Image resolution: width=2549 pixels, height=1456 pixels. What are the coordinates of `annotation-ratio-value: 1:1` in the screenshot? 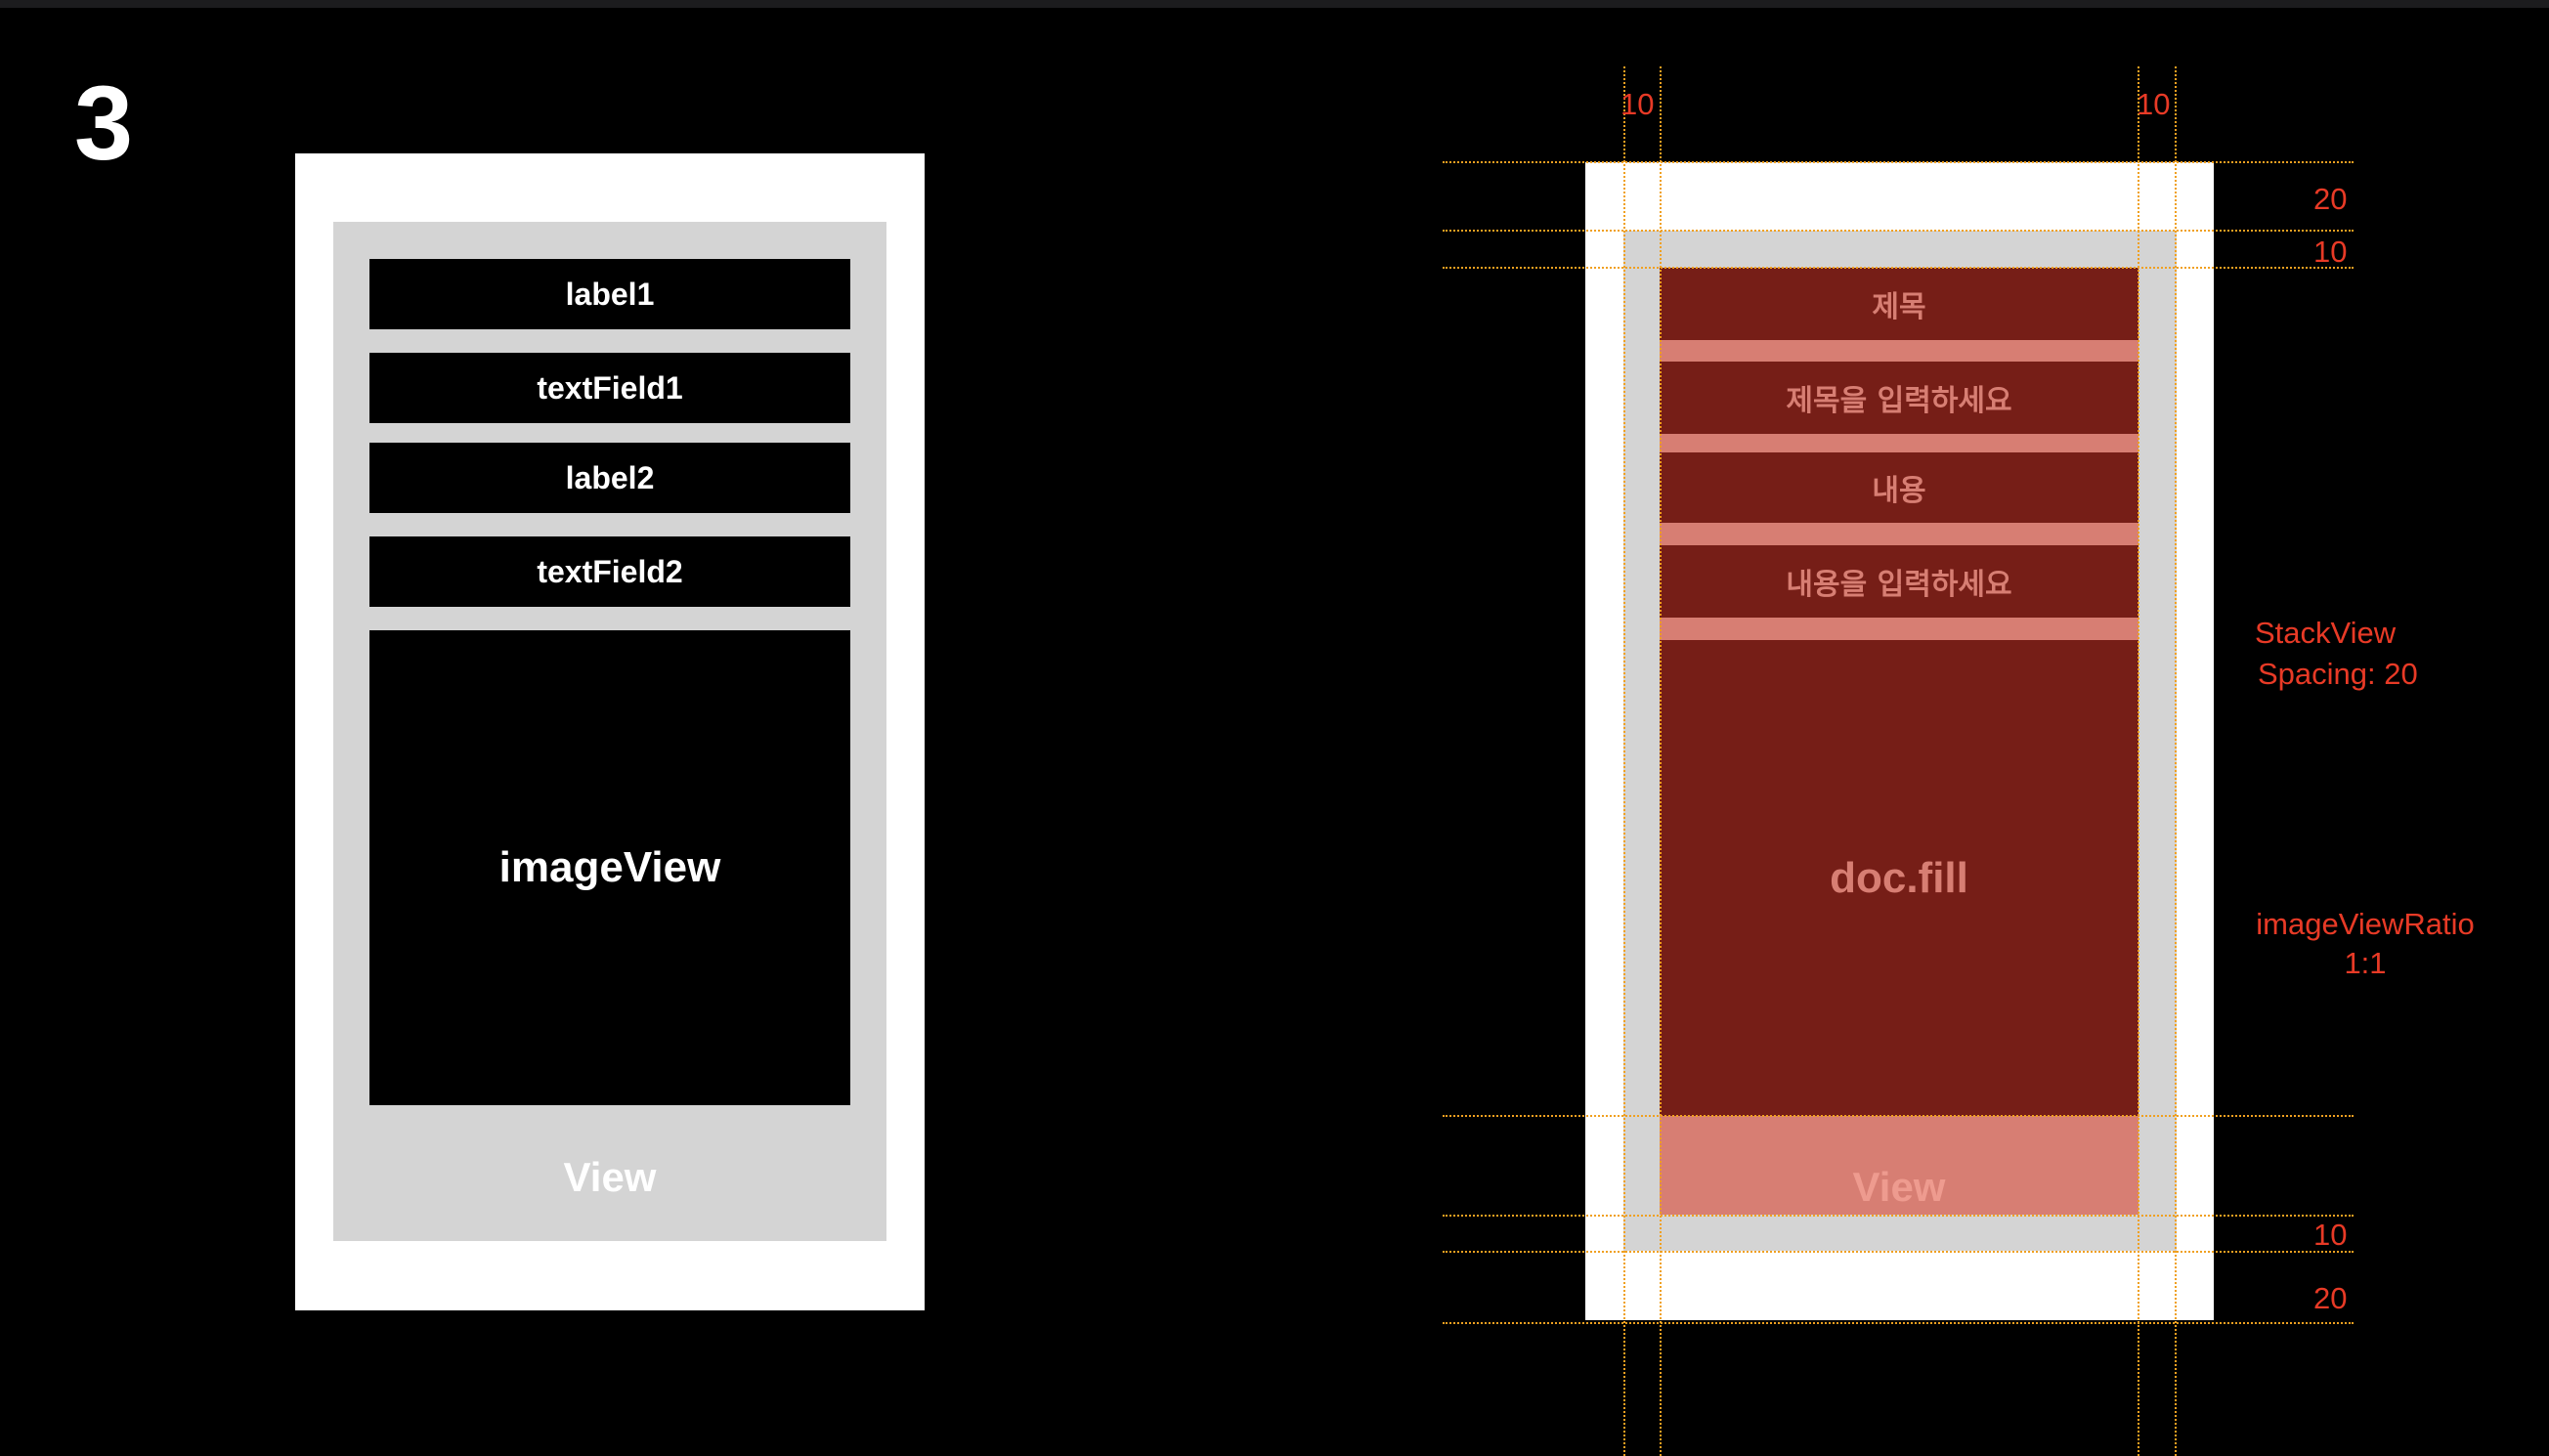 It's located at (2366, 963).